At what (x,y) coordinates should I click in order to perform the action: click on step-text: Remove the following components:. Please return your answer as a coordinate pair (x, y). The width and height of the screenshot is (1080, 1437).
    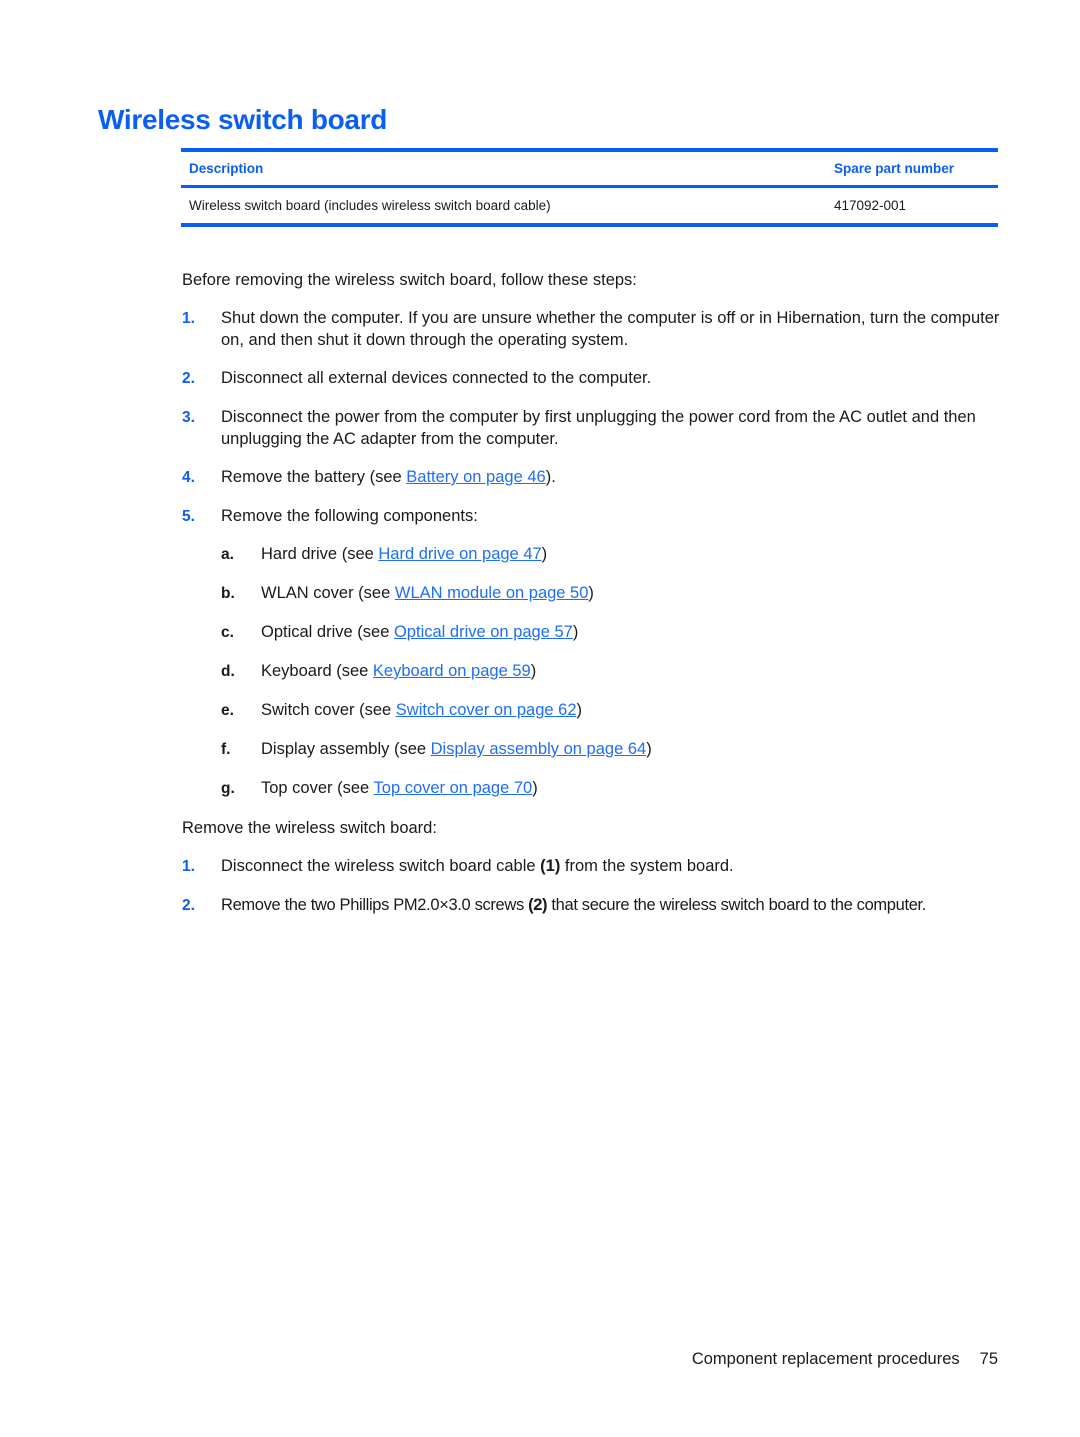
    Looking at the image, I should click on (349, 516).